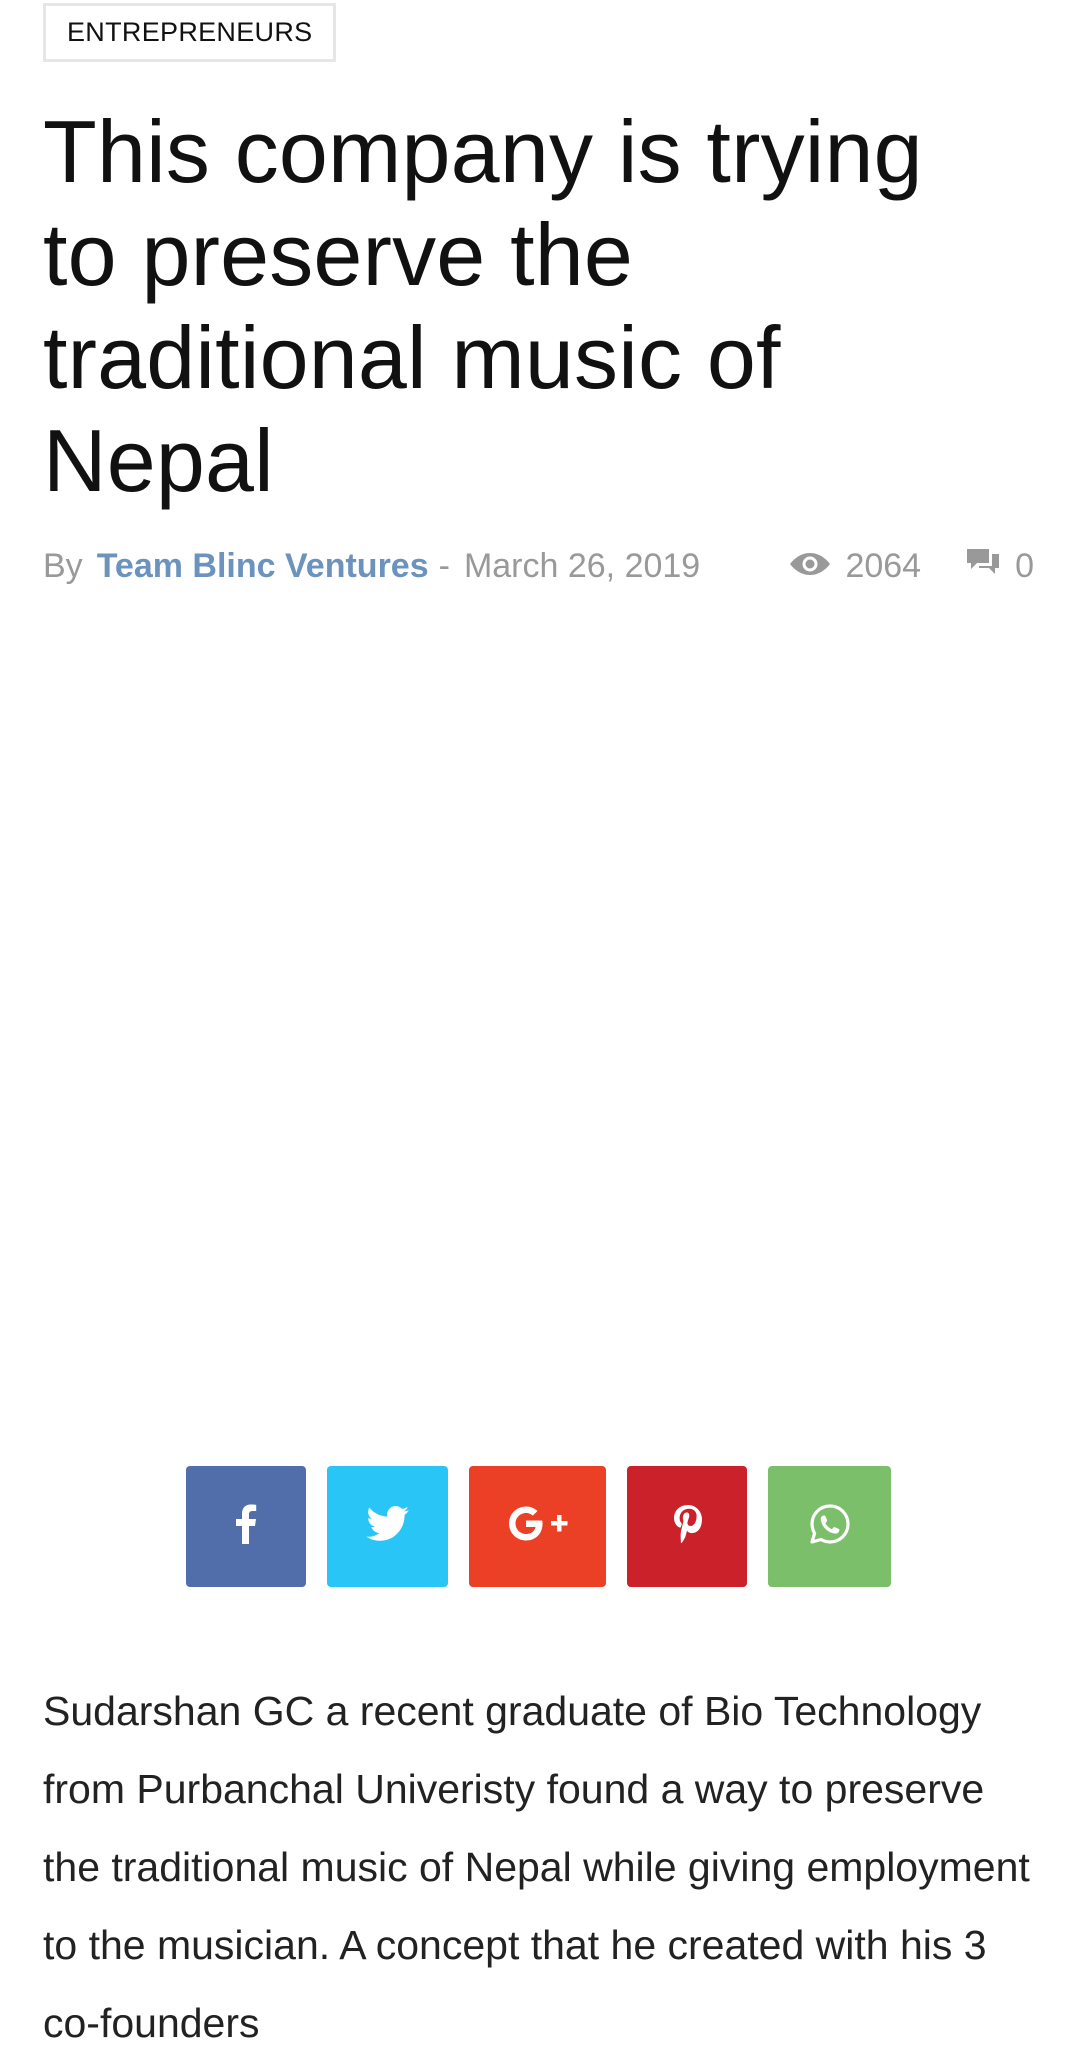 Image resolution: width=1077 pixels, height=2070 pixels. I want to click on views-counter: 2064, so click(855, 566).